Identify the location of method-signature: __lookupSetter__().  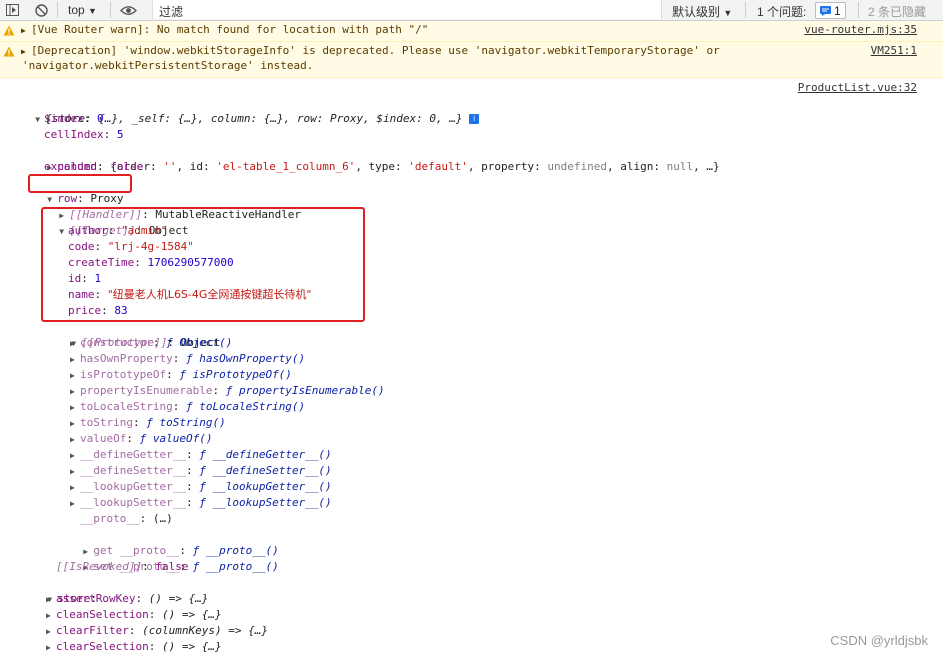
(272, 502).